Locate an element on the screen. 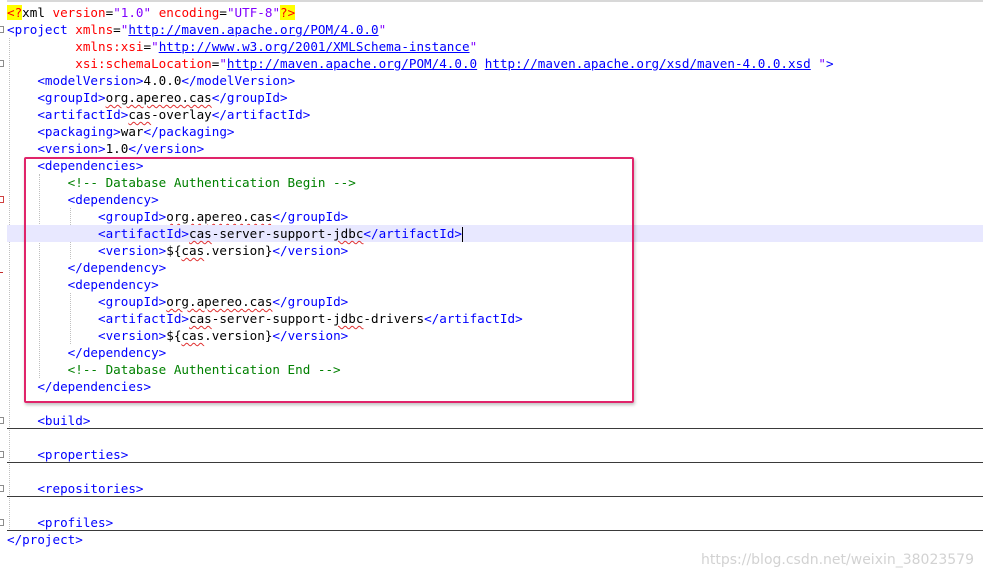 The image size is (983, 578). xml-text: -overlay is located at coordinates (181, 114).